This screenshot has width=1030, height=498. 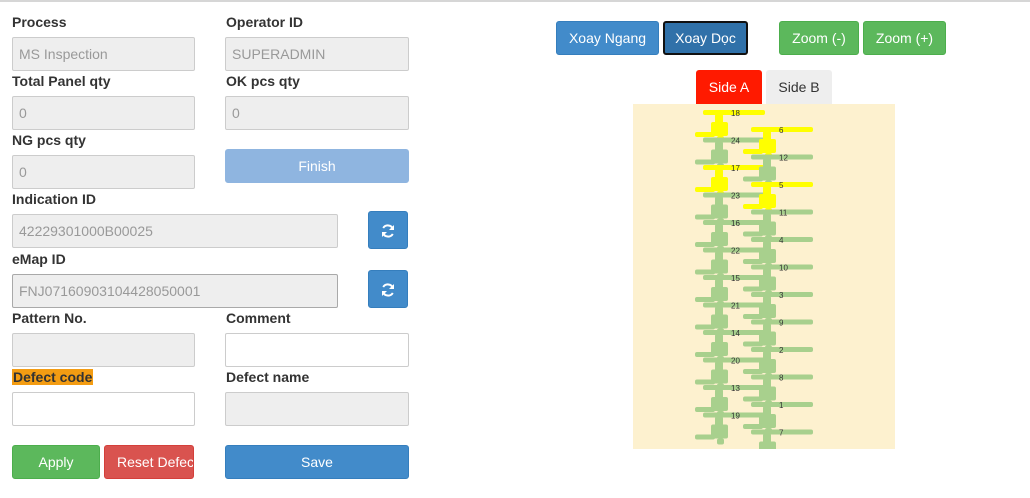 I want to click on piece-number: 11, so click(x=783, y=213).